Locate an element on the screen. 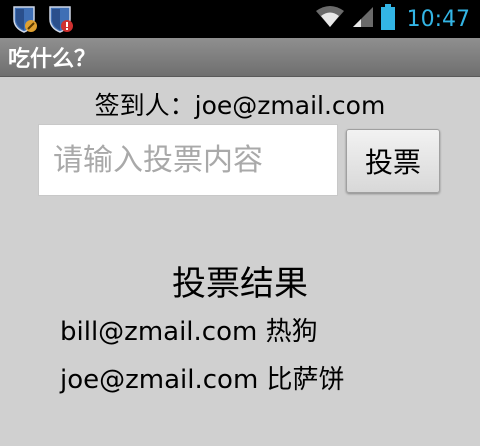  status-time: 10:47 is located at coordinates (438, 19).